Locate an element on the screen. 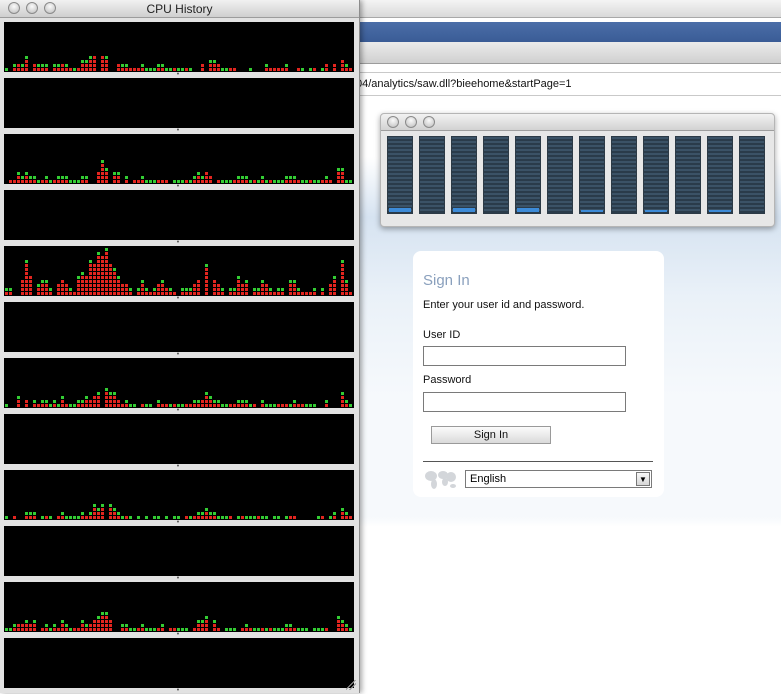 The image size is (781, 694). sign-in-button: Sign In is located at coordinates (491, 435).